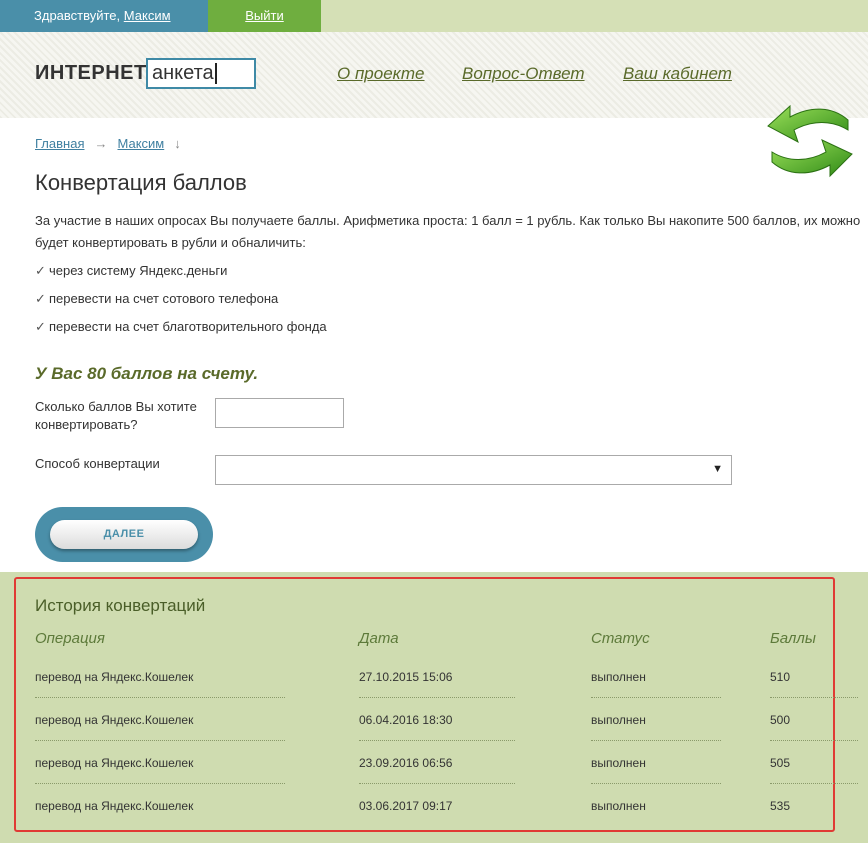 Image resolution: width=868 pixels, height=843 pixels. Describe the element at coordinates (473, 470) in the screenshot. I see `method-select: ▼` at that location.